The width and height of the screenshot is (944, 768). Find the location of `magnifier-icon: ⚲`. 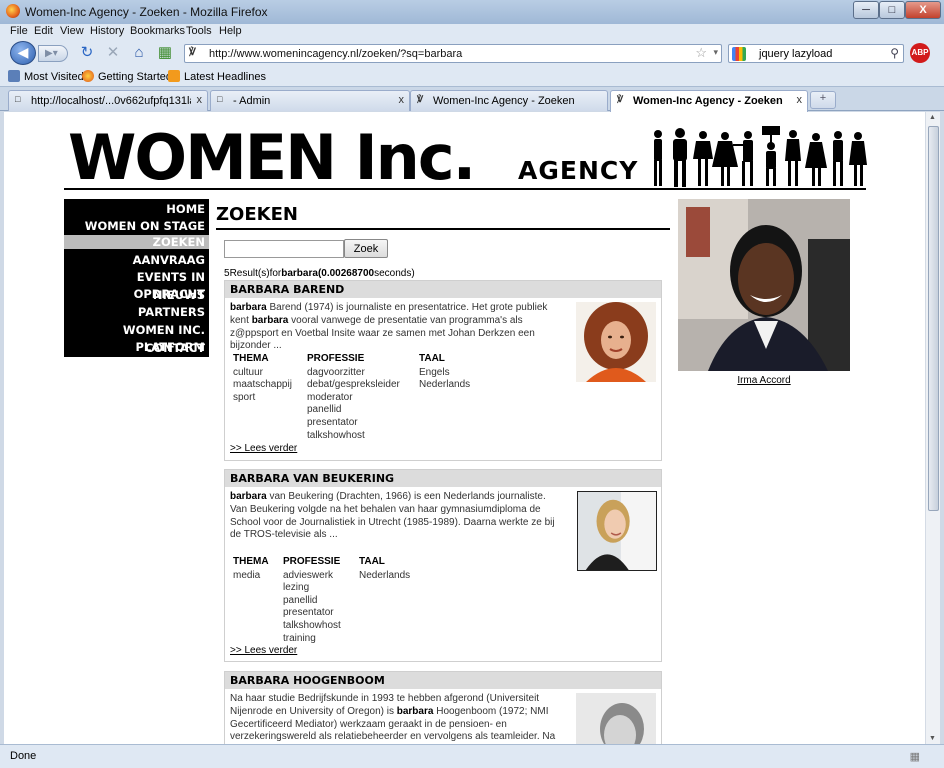

magnifier-icon: ⚲ is located at coordinates (894, 53).